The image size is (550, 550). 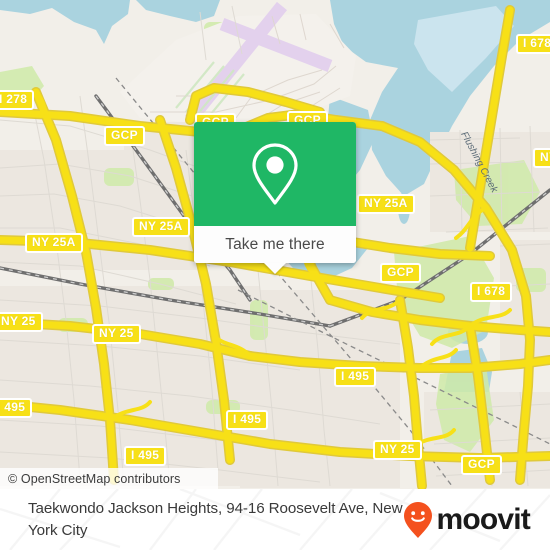 I want to click on take-me-there-button: Take me there, so click(x=275, y=244).